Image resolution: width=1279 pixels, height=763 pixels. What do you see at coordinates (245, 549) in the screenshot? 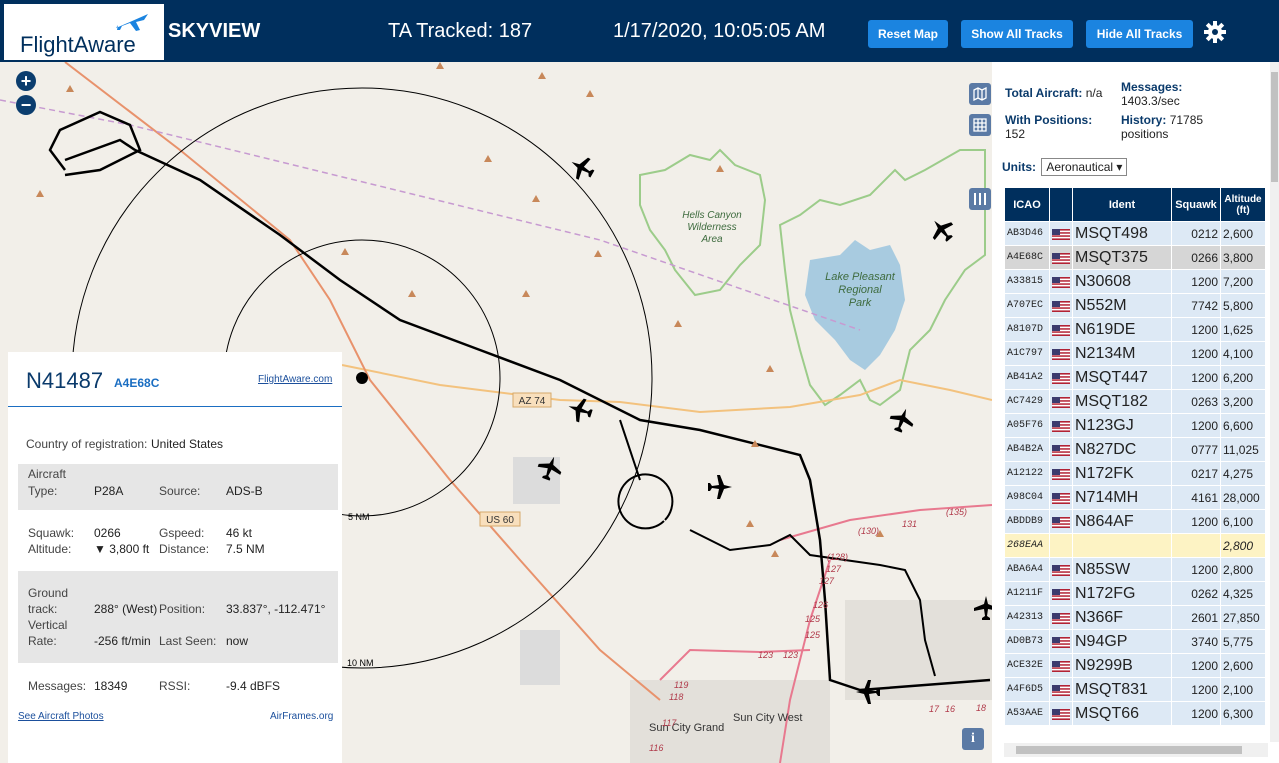
I see `distance-value: 7.5 NM` at bounding box center [245, 549].